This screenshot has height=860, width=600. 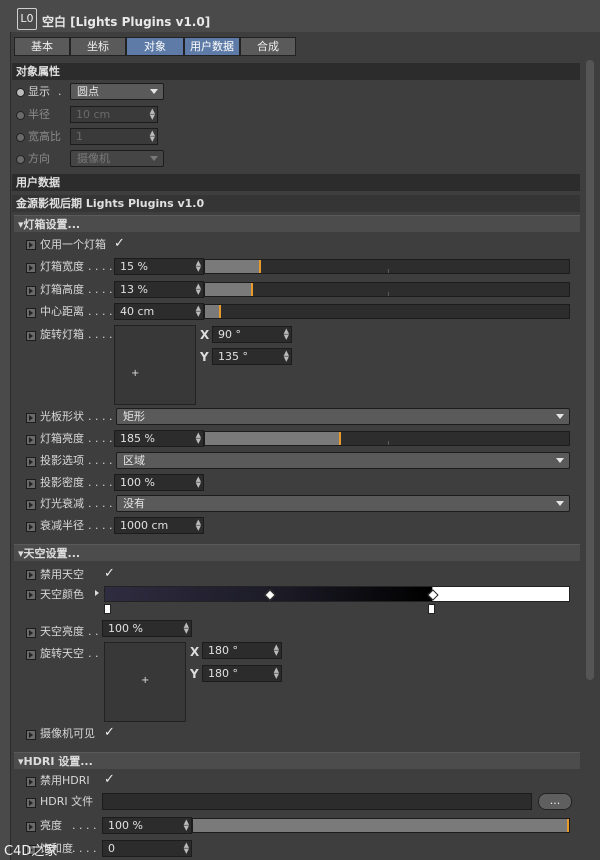 What do you see at coordinates (387, 289) in the screenshot?
I see `height-slider` at bounding box center [387, 289].